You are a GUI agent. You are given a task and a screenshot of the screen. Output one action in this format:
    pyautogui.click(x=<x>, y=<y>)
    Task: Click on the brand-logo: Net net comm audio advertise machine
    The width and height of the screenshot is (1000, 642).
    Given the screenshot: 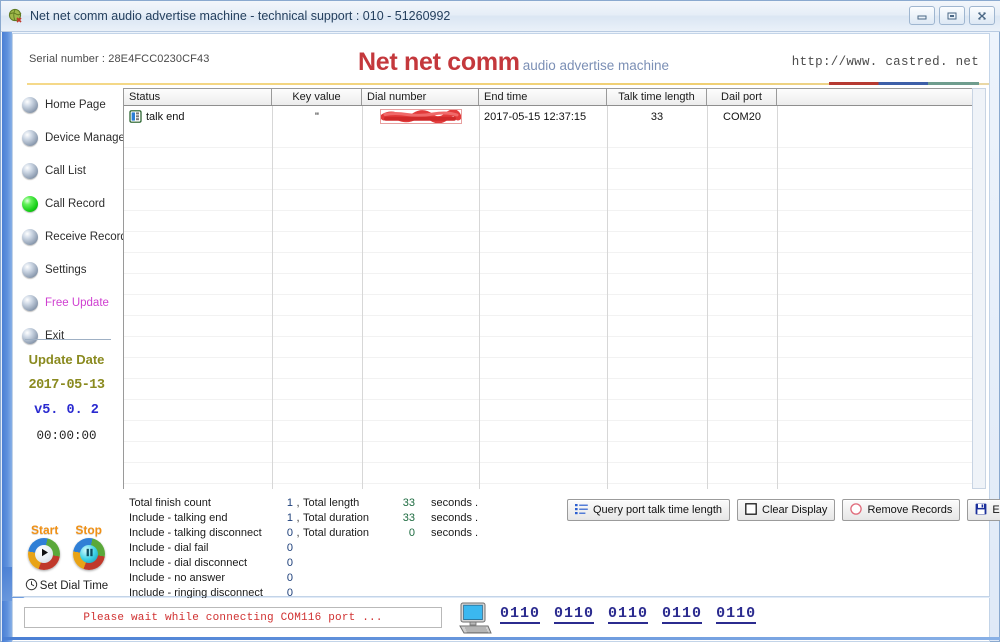 What is the action you would take?
    pyautogui.click(x=513, y=62)
    